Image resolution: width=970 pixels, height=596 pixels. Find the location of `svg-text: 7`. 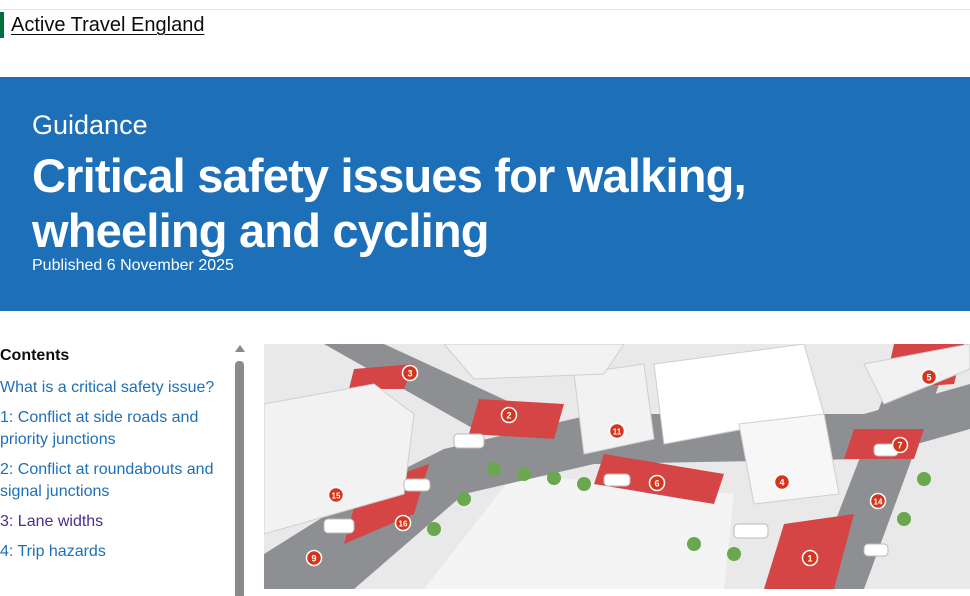

svg-text: 7 is located at coordinates (899, 446).